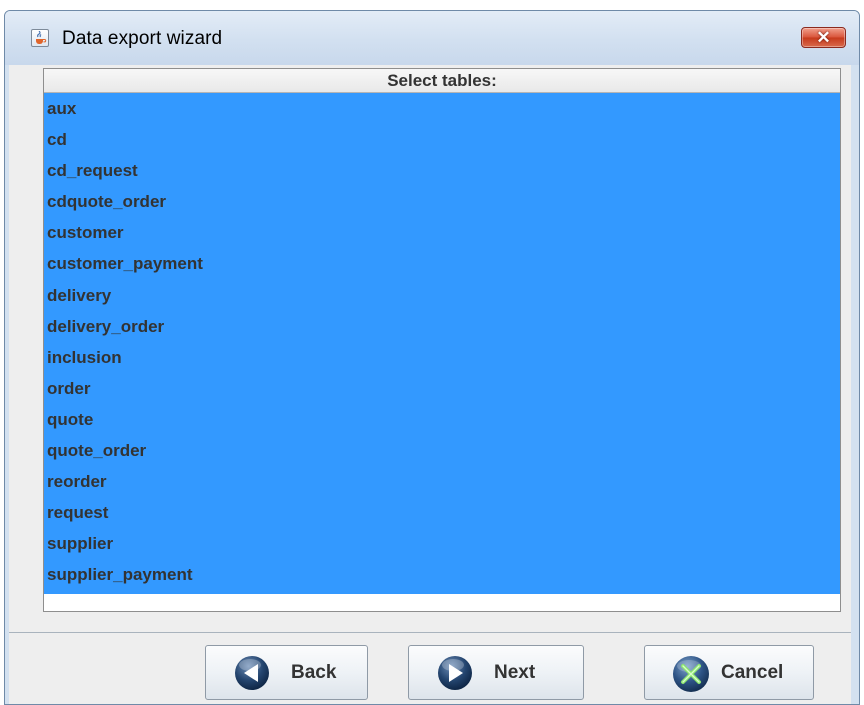  I want to click on cancel-button: Cancel, so click(729, 672).